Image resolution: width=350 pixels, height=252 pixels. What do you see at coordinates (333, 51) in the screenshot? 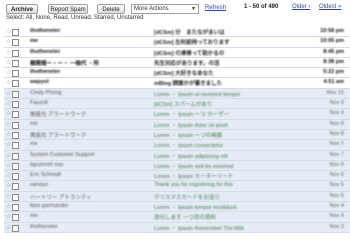
I see `message-date: 8:45 pm` at bounding box center [333, 51].